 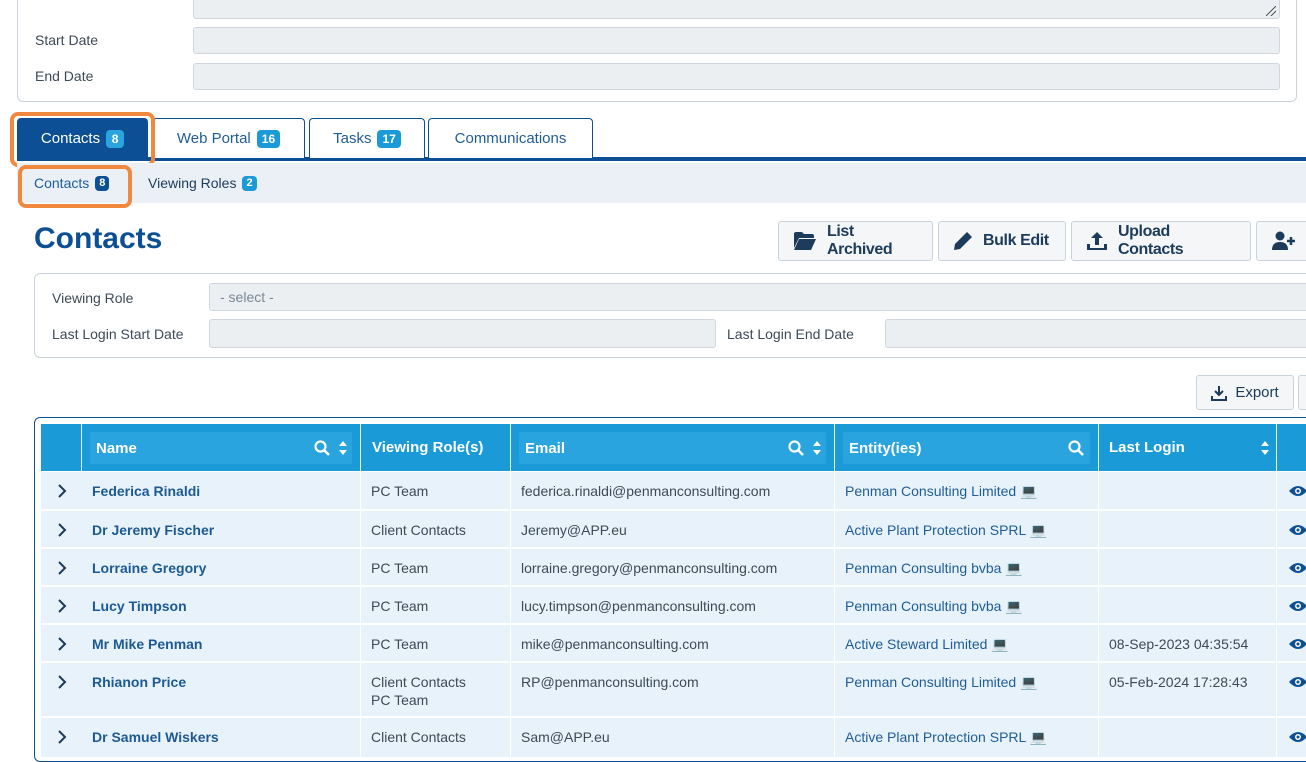 What do you see at coordinates (1029, 491) in the screenshot?
I see `laptop-icon: 💻` at bounding box center [1029, 491].